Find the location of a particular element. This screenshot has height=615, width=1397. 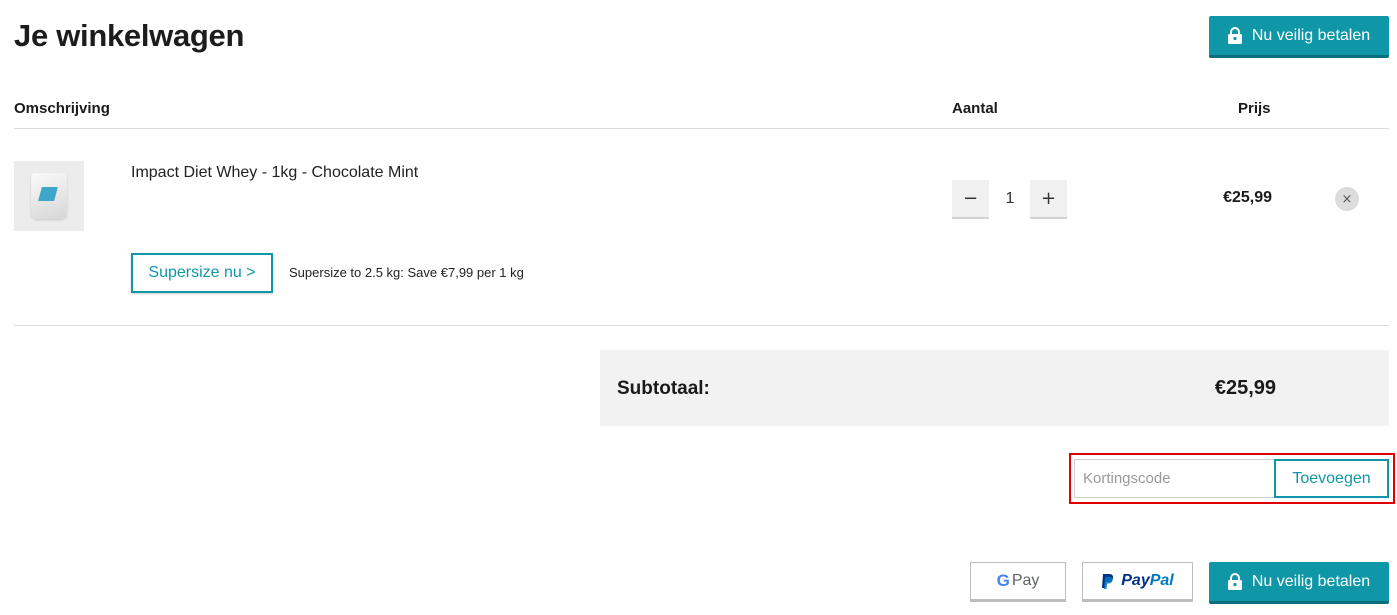

paypal-button: PayPal is located at coordinates (1137, 582).